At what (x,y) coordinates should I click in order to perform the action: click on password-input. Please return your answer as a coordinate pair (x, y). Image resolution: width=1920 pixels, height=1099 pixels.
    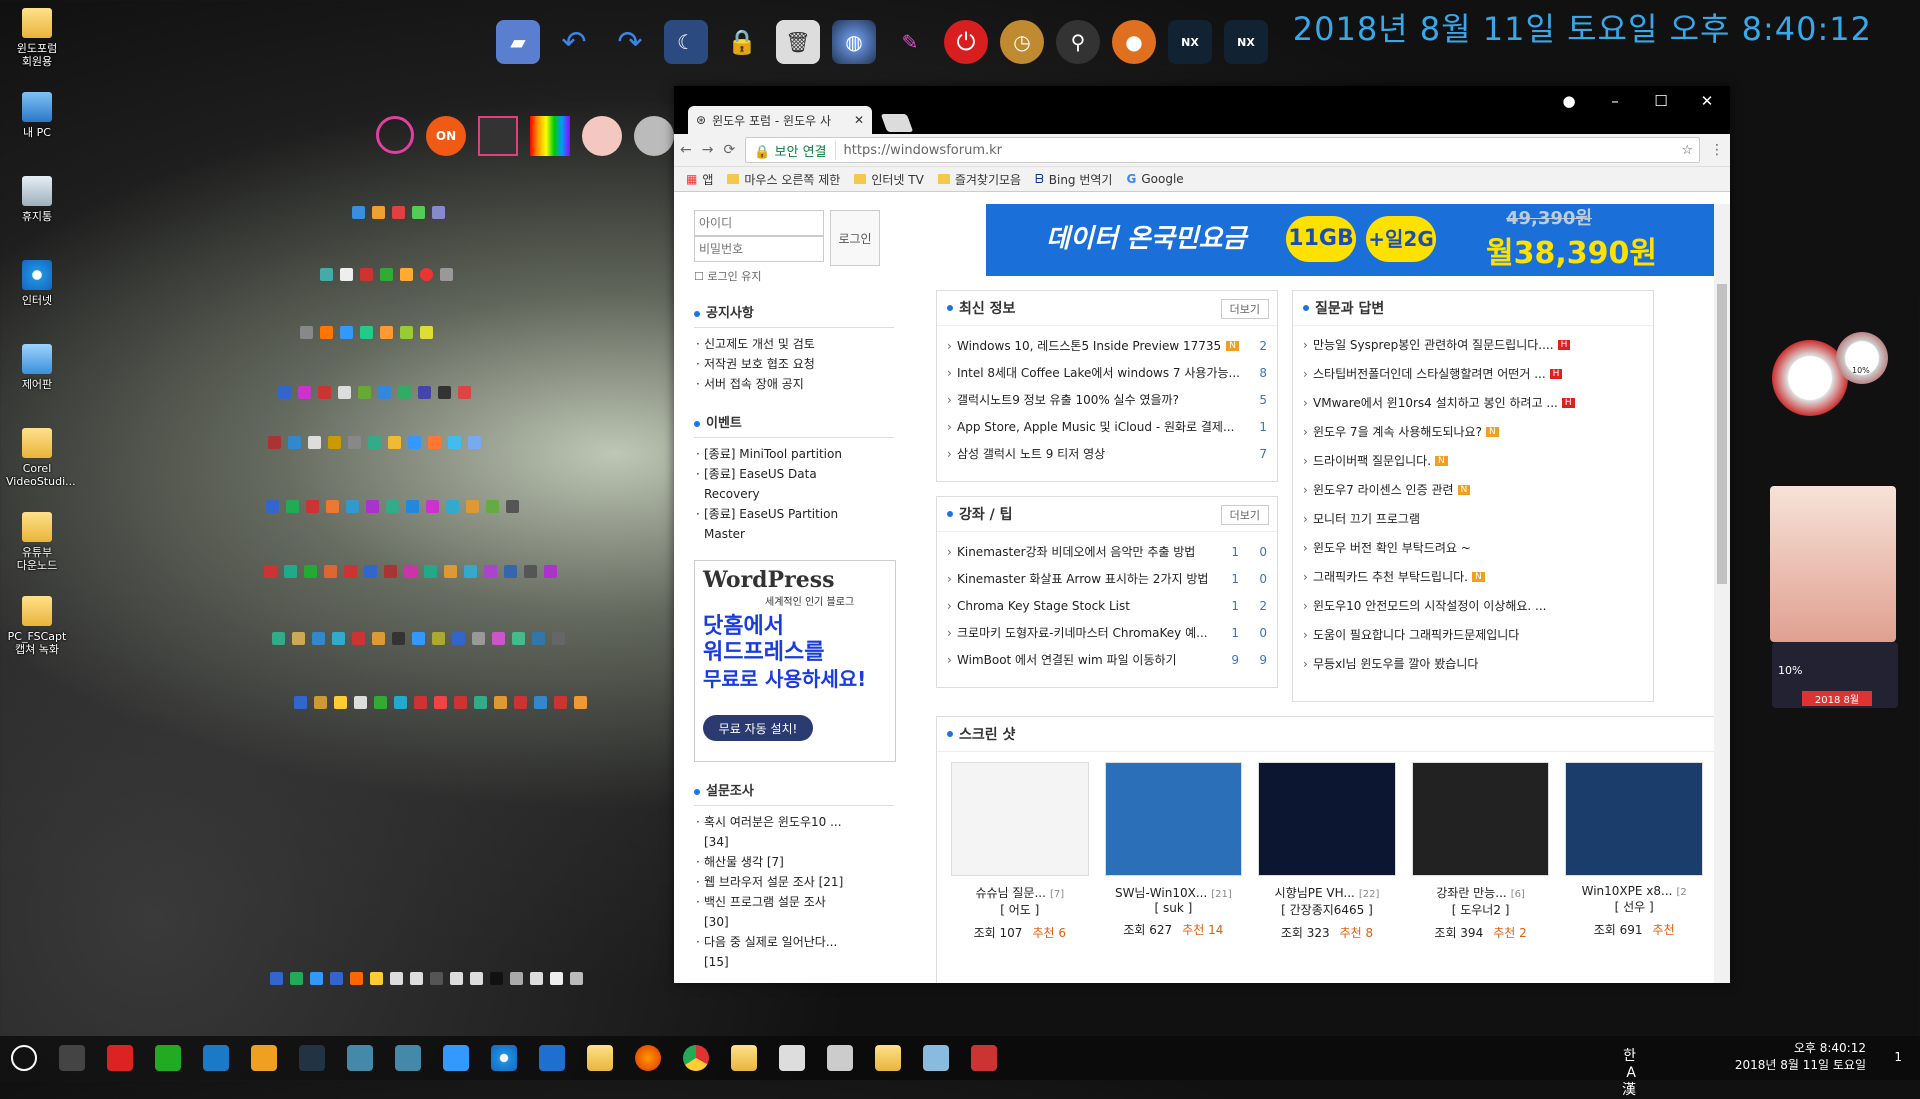
    Looking at the image, I should click on (759, 249).